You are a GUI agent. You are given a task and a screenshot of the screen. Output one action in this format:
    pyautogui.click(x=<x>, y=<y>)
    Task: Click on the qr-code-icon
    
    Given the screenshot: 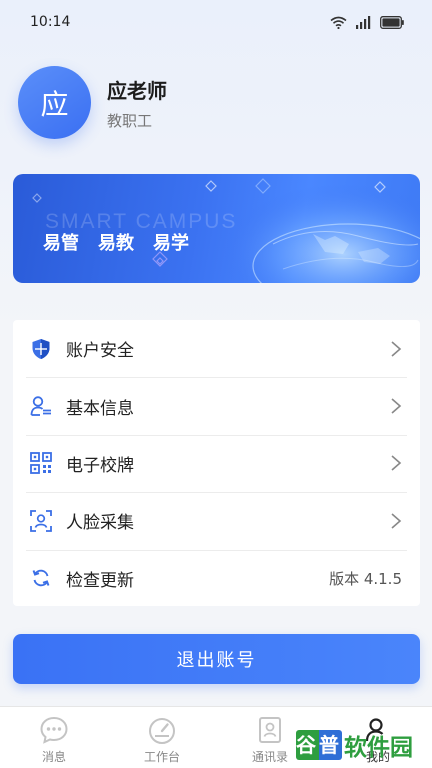 What is the action you would take?
    pyautogui.click(x=41, y=463)
    